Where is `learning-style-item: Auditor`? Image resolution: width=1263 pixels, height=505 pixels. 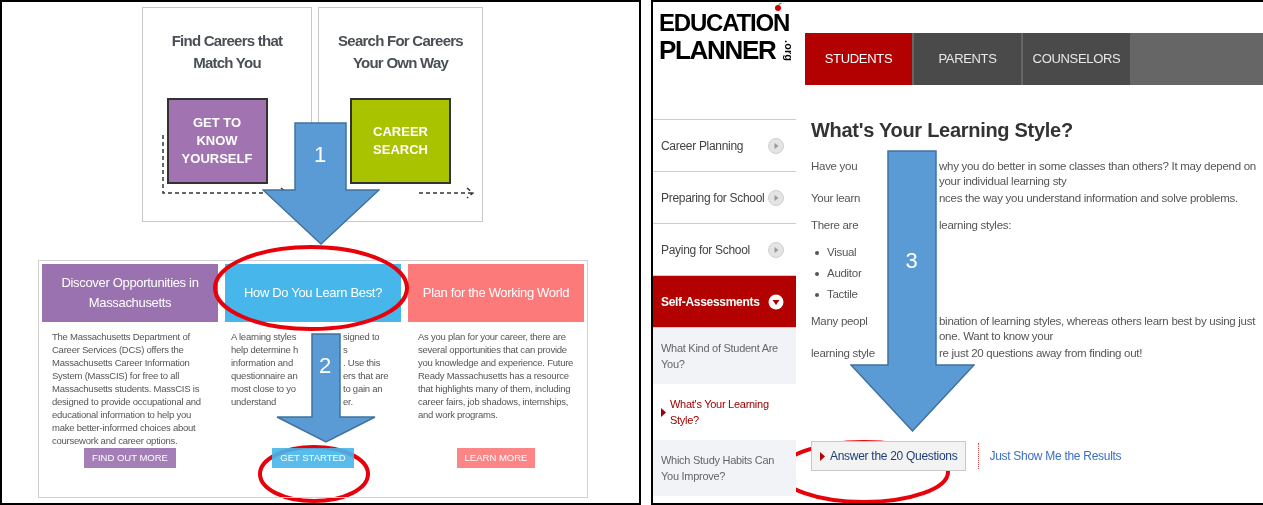 learning-style-item: Auditor is located at coordinates (844, 273).